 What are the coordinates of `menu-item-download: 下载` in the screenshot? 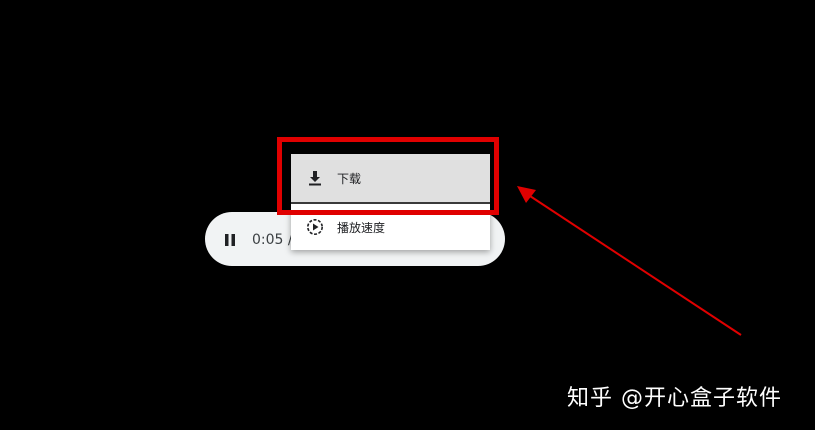 It's located at (390, 178).